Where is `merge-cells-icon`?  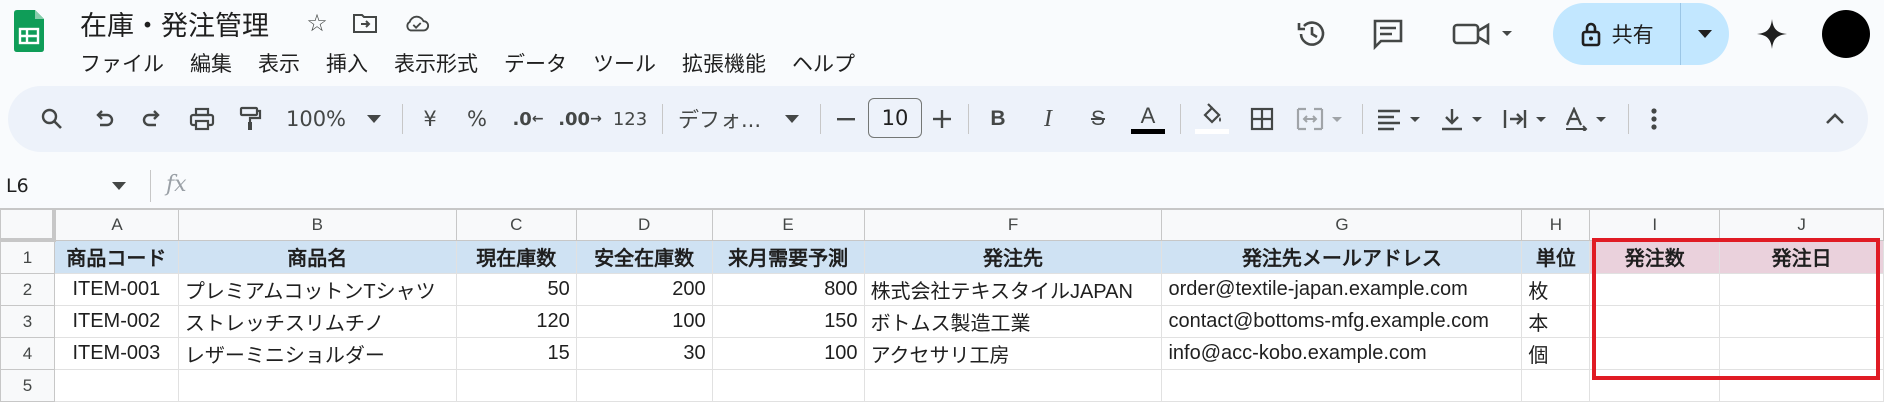
merge-cells-icon is located at coordinates (1323, 119).